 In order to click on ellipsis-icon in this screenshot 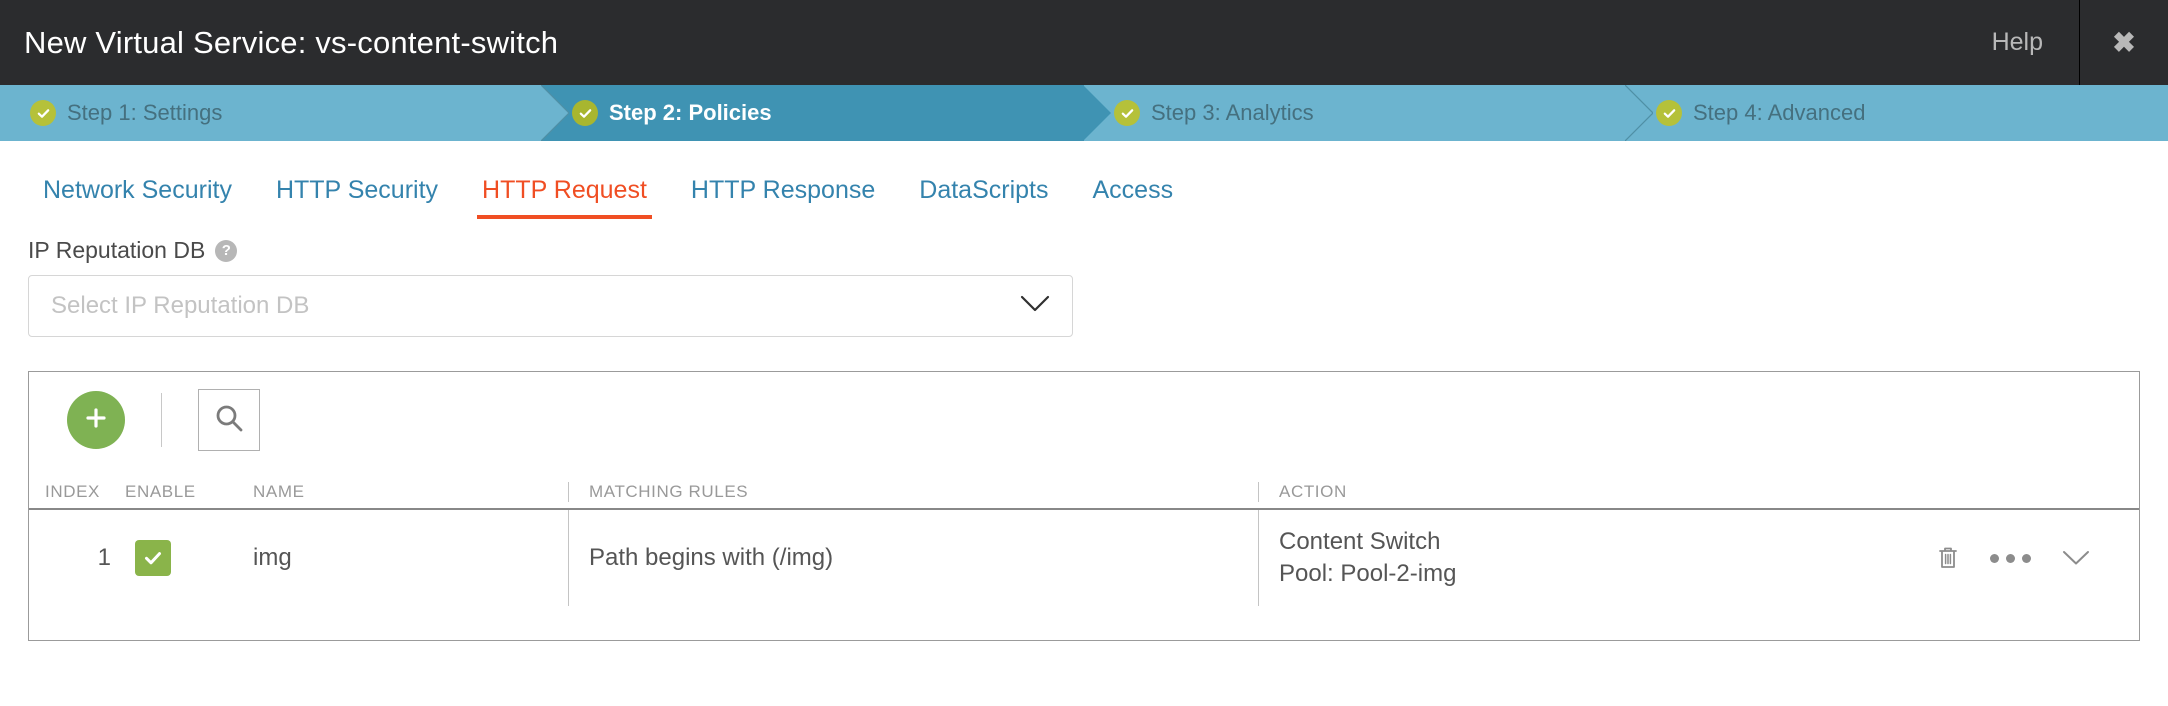, I will do `click(2010, 558)`.